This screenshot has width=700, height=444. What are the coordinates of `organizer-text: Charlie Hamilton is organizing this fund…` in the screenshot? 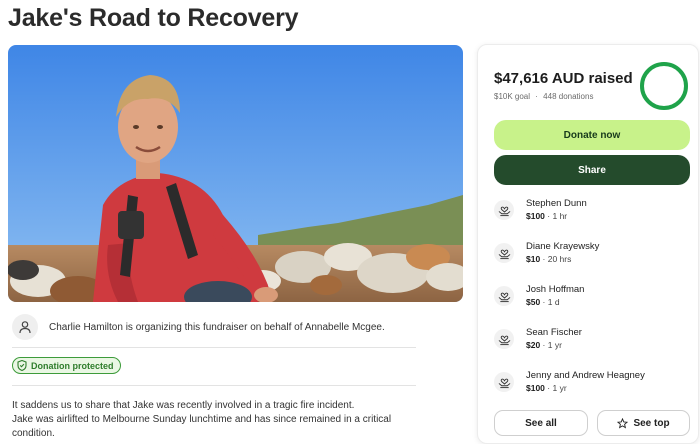 It's located at (217, 327).